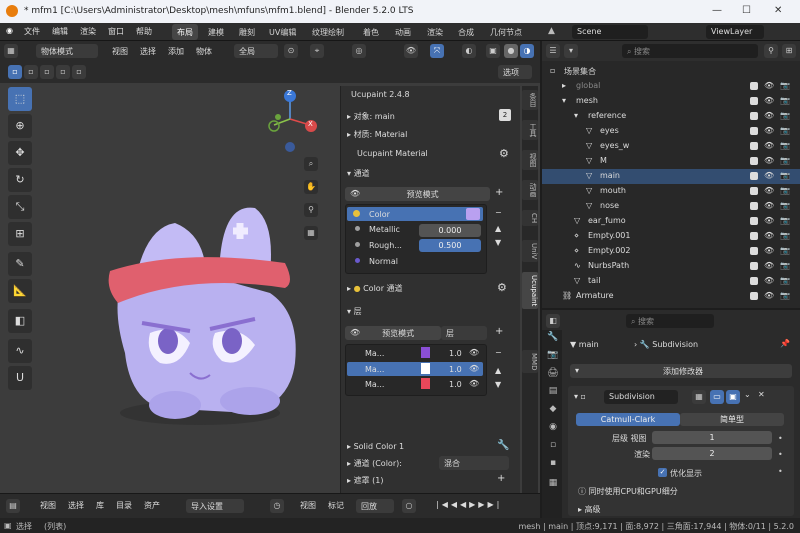  I want to click on menu-assets: 资产, so click(152, 505).